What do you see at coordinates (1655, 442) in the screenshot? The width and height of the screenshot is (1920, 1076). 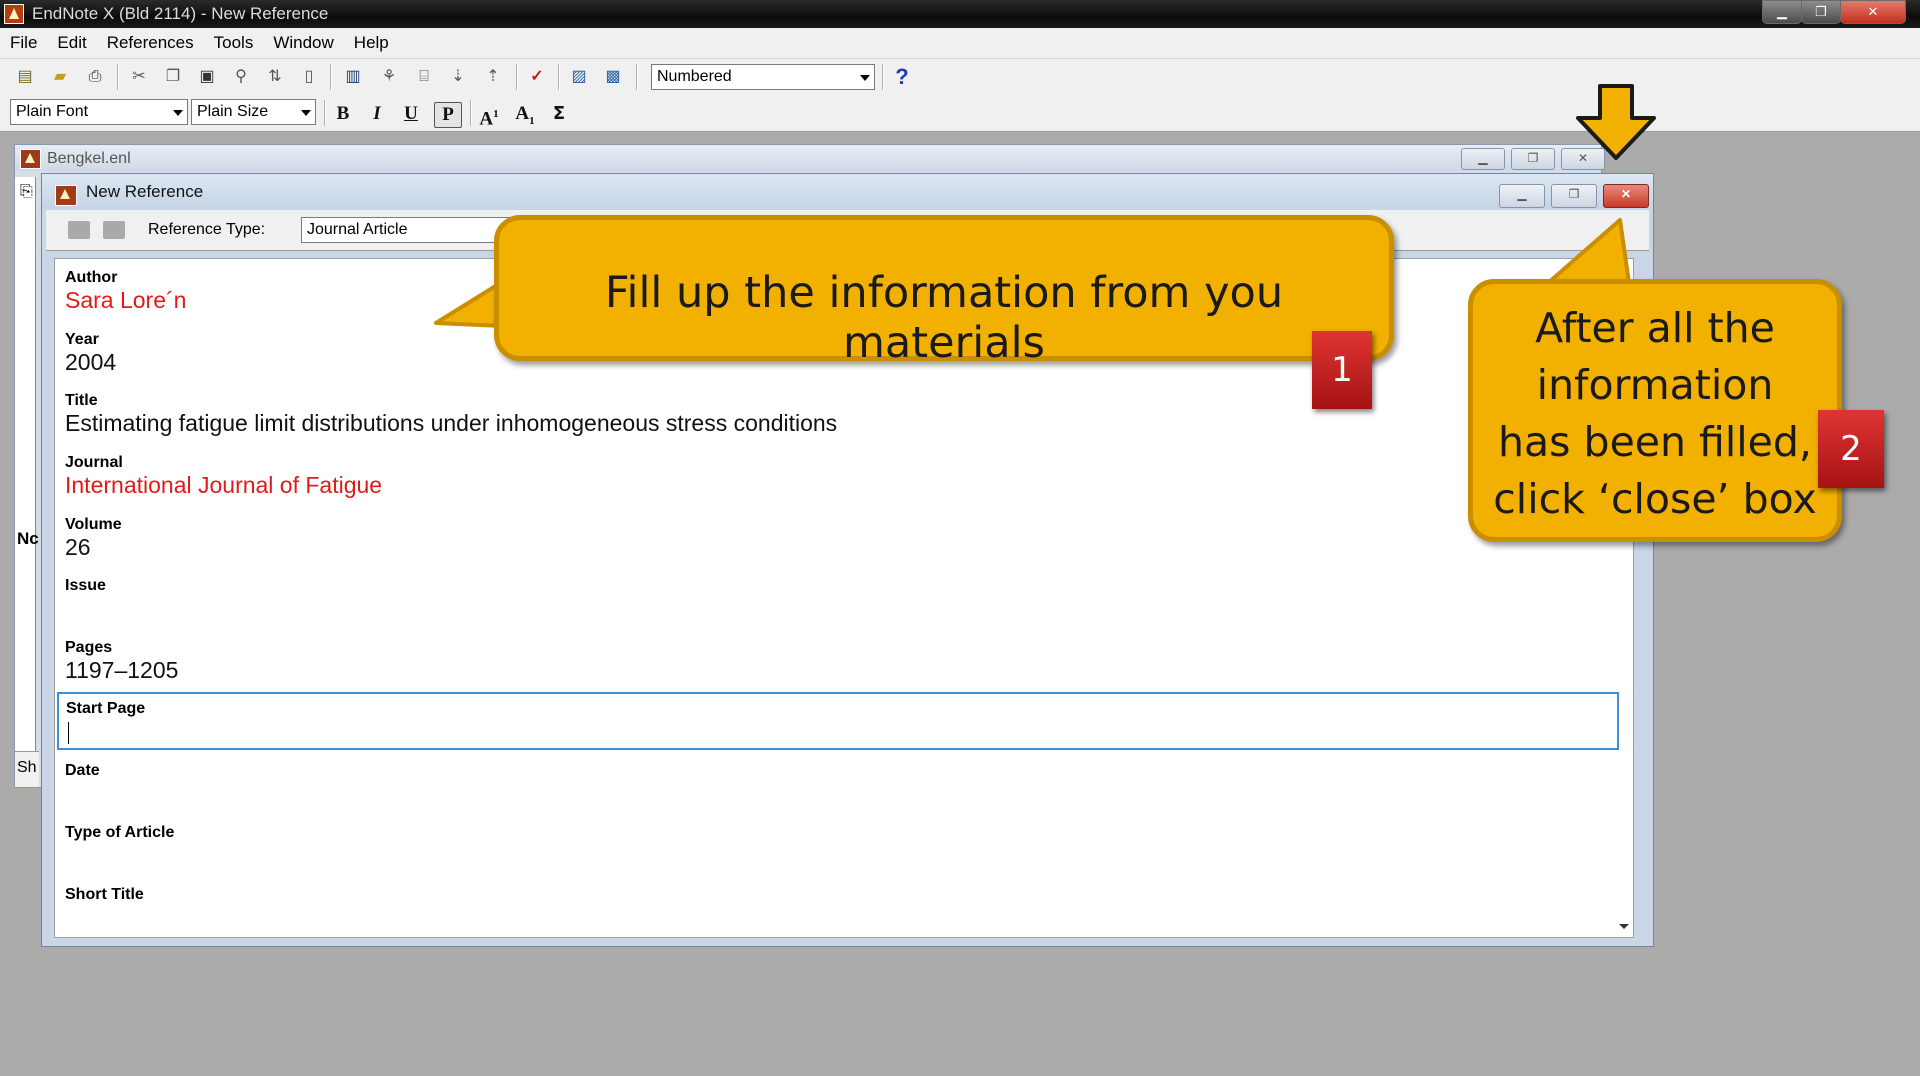 I see `callout-line: has been filled,` at bounding box center [1655, 442].